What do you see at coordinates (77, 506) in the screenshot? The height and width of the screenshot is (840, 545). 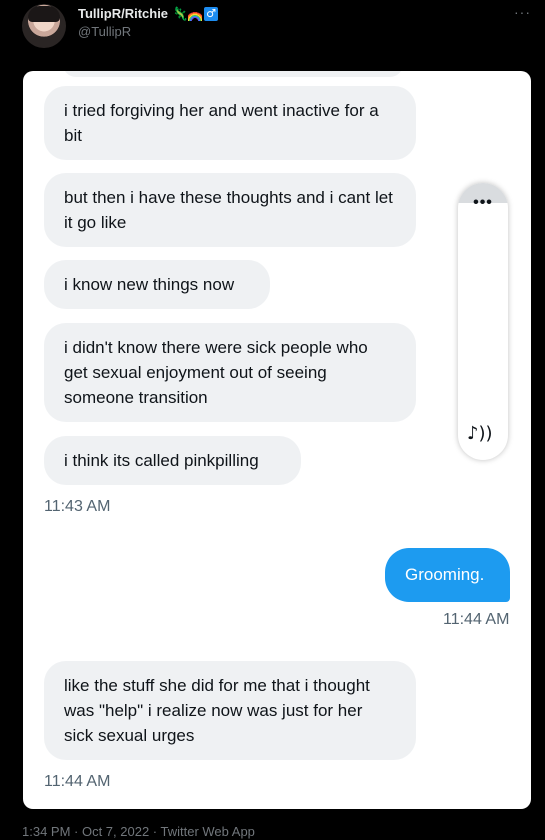 I see `message-timestamp: 11:43 AM` at bounding box center [77, 506].